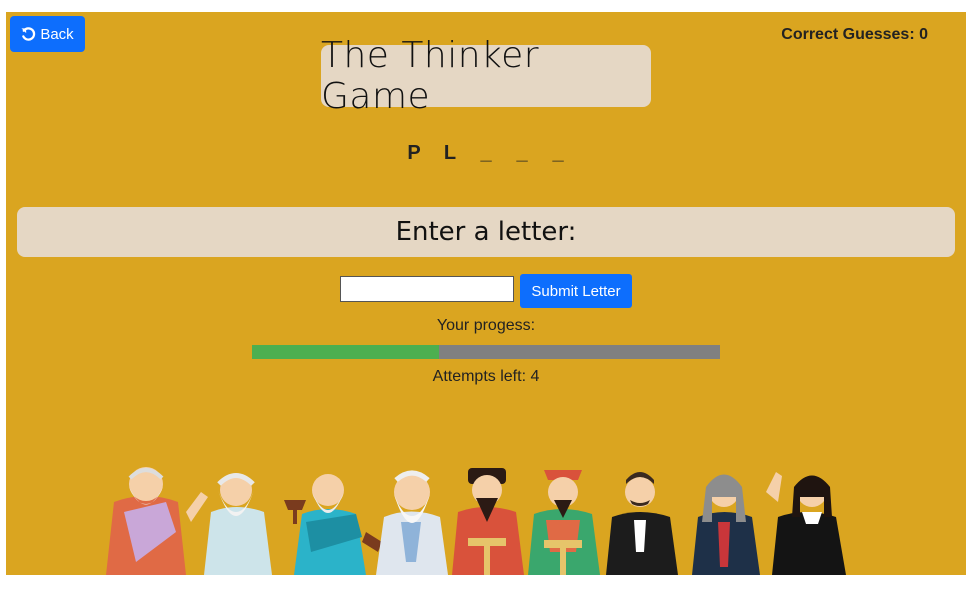  Describe the element at coordinates (854, 34) in the screenshot. I see `correct-guesses-counter: Correct Guesses: 0` at that location.